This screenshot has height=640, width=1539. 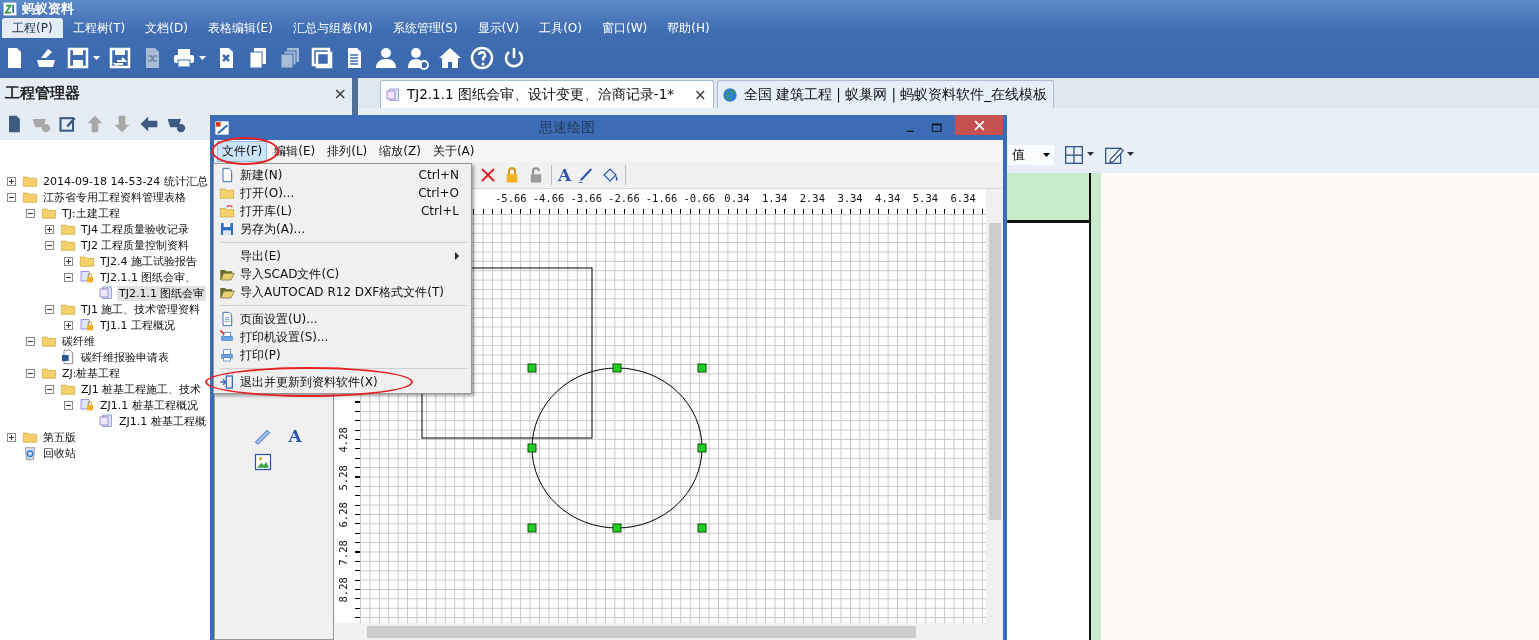 What do you see at coordinates (617, 448) in the screenshot?
I see `circle-shape` at bounding box center [617, 448].